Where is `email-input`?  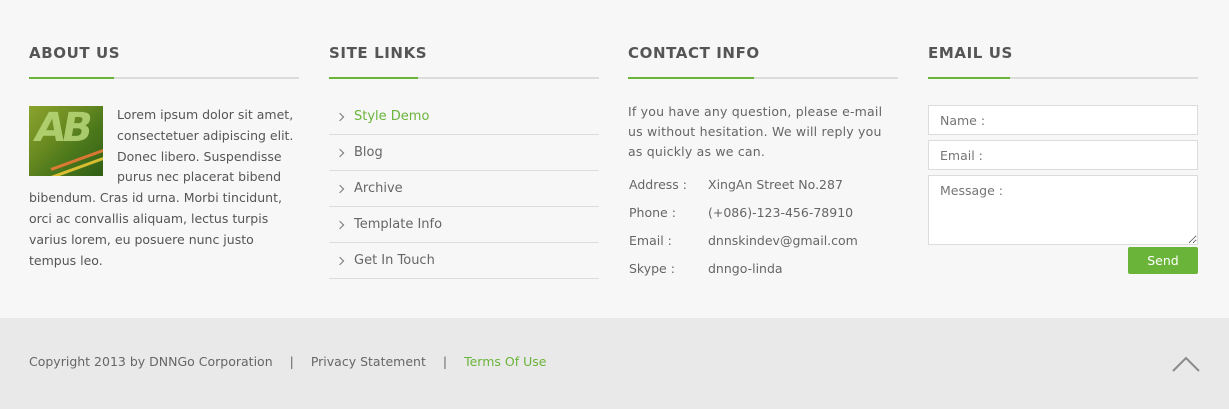 email-input is located at coordinates (1063, 155).